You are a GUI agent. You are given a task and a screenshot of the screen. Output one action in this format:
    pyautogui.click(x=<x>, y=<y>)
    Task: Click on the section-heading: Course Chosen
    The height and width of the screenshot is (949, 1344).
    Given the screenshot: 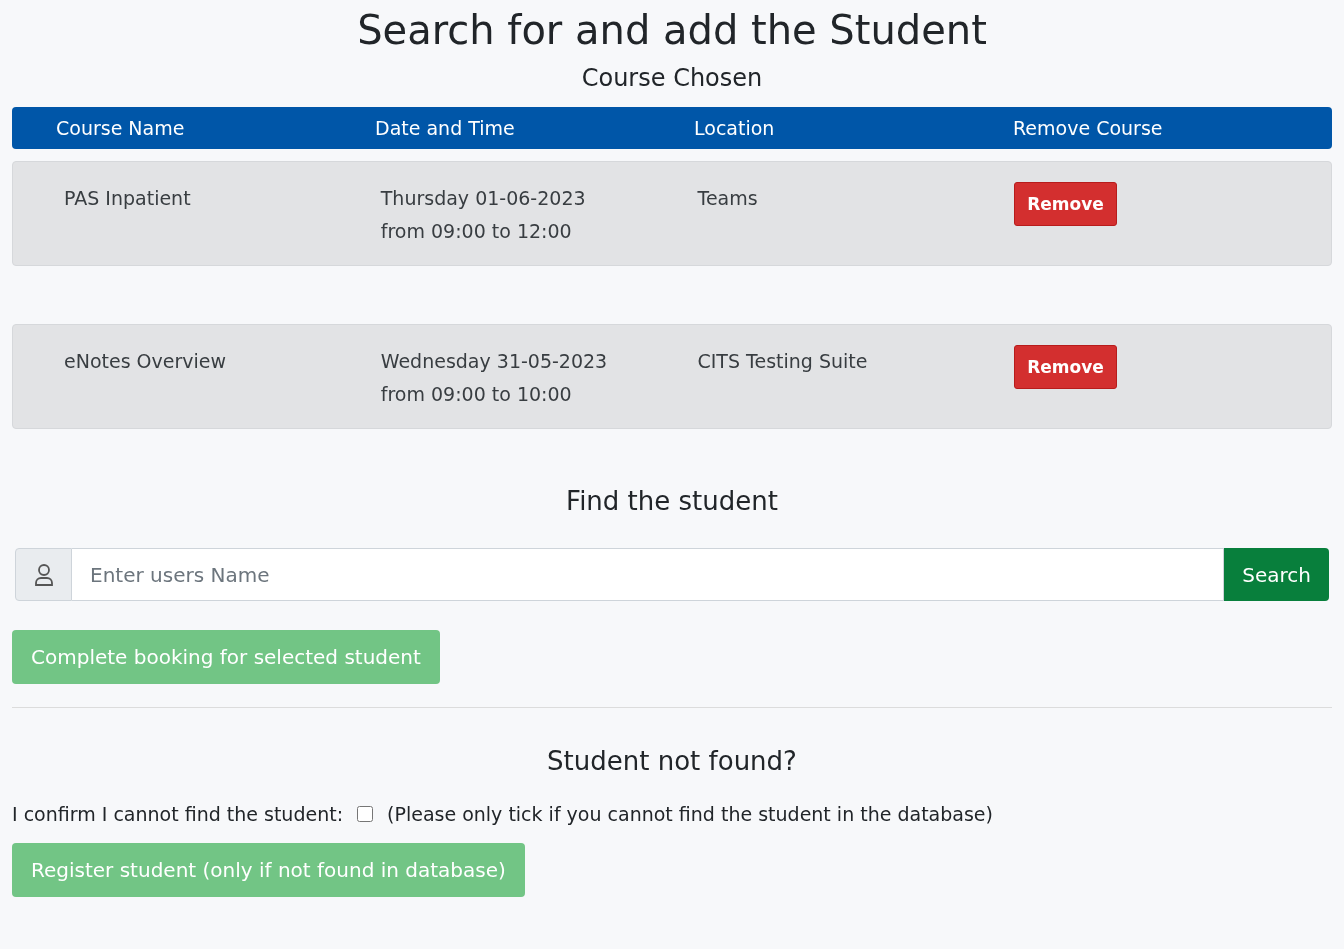 What is the action you would take?
    pyautogui.click(x=672, y=78)
    